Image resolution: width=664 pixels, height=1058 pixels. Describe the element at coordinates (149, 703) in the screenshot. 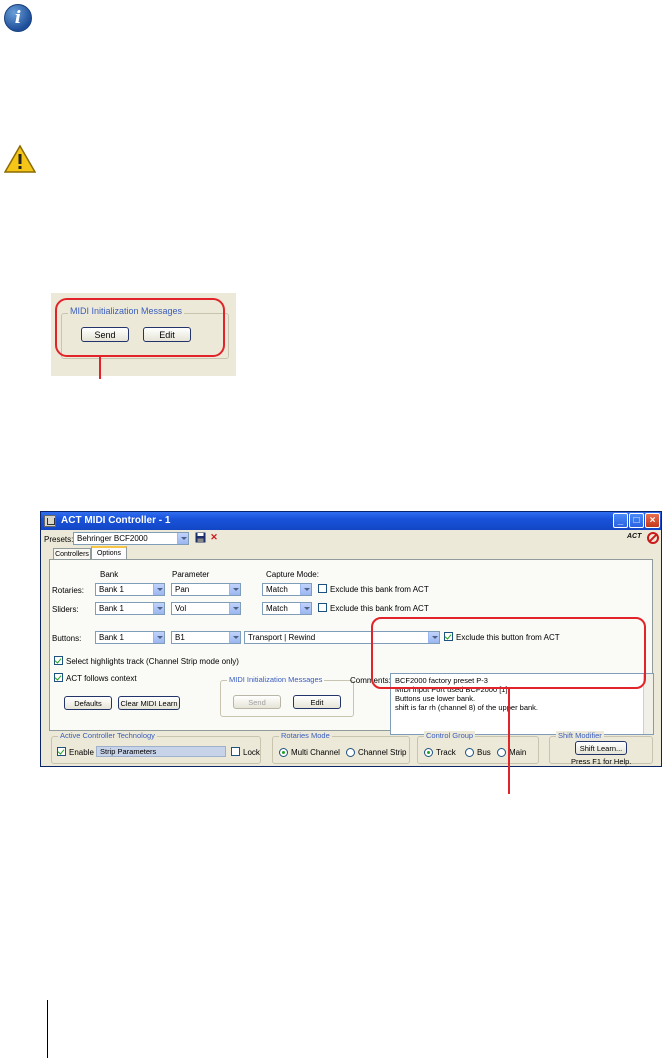

I see `clear-midi-learn-button: Clear MIDI Learn` at that location.